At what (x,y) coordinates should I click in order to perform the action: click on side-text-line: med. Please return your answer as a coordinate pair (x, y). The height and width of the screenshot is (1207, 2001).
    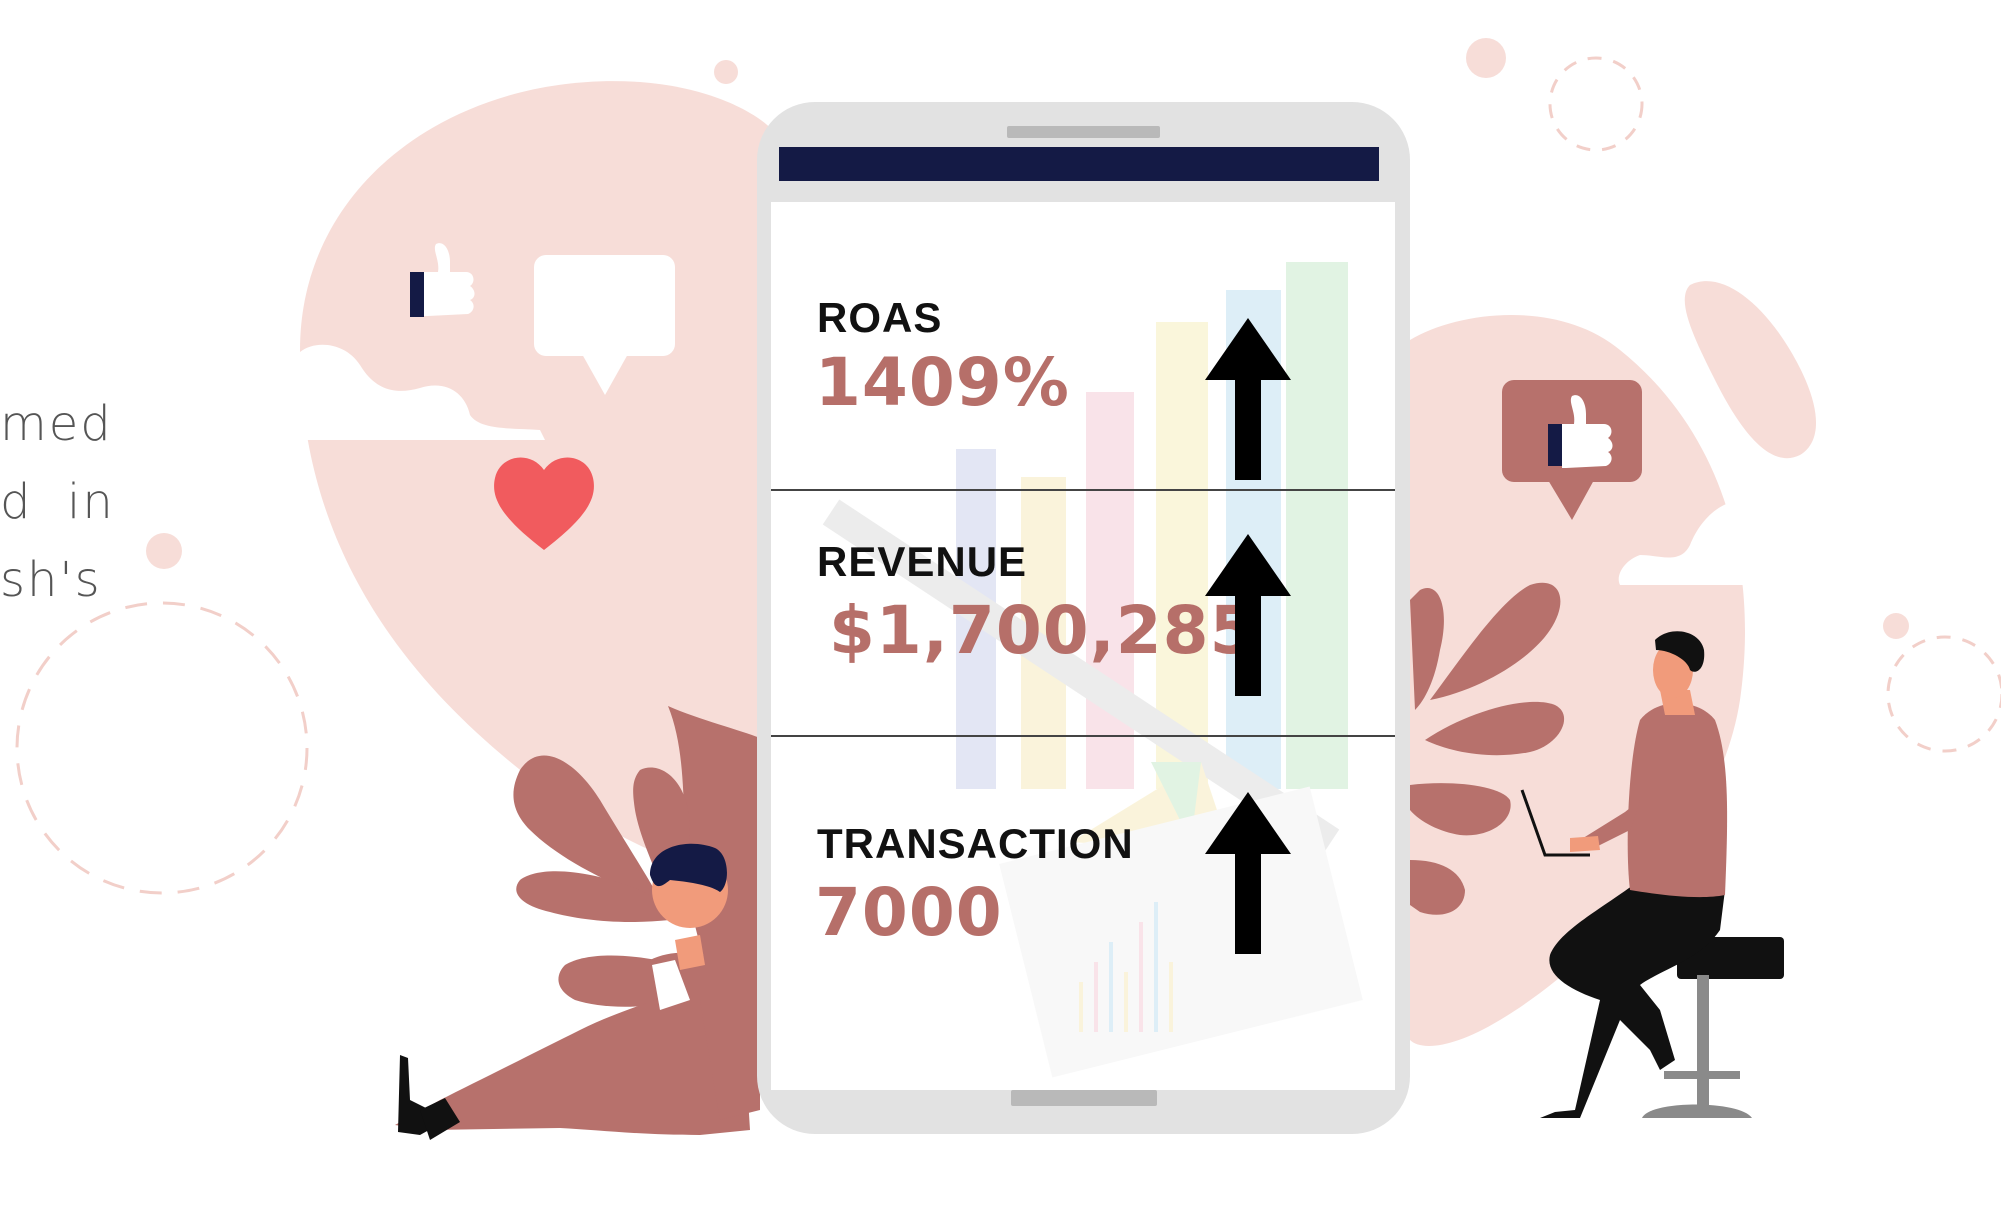
    Looking at the image, I should click on (56, 424).